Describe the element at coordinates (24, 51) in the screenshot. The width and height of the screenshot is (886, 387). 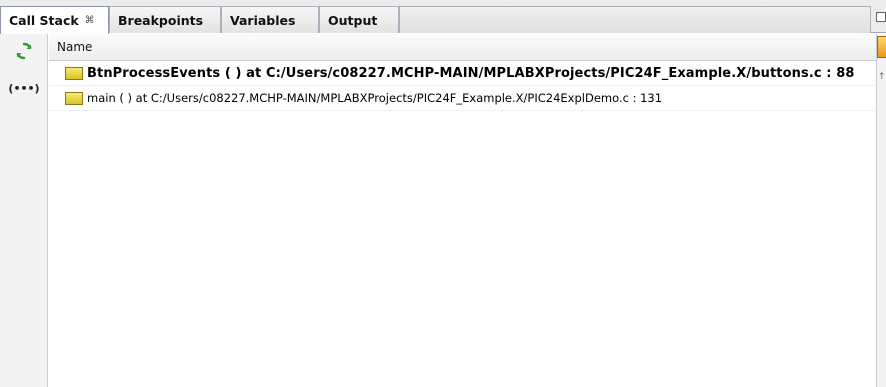
I see `refresh-icon` at that location.